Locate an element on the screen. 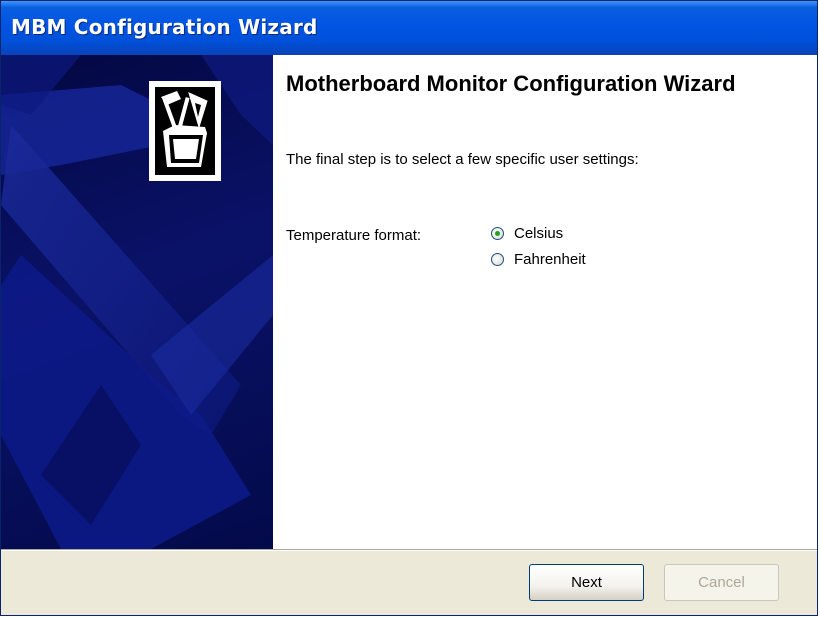  page-title: Motherboard Monitor Configuration Wizard is located at coordinates (511, 83).